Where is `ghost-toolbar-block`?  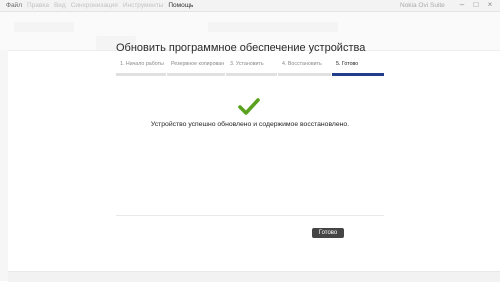
ghost-toolbar-block is located at coordinates (44, 27).